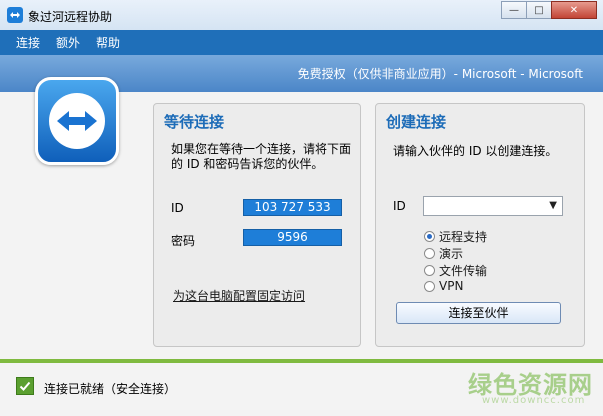  Describe the element at coordinates (301, 389) in the screenshot. I see `status-bar: 连接已就绪（安全连接） 绿色资源网 www.downcc.com` at that location.